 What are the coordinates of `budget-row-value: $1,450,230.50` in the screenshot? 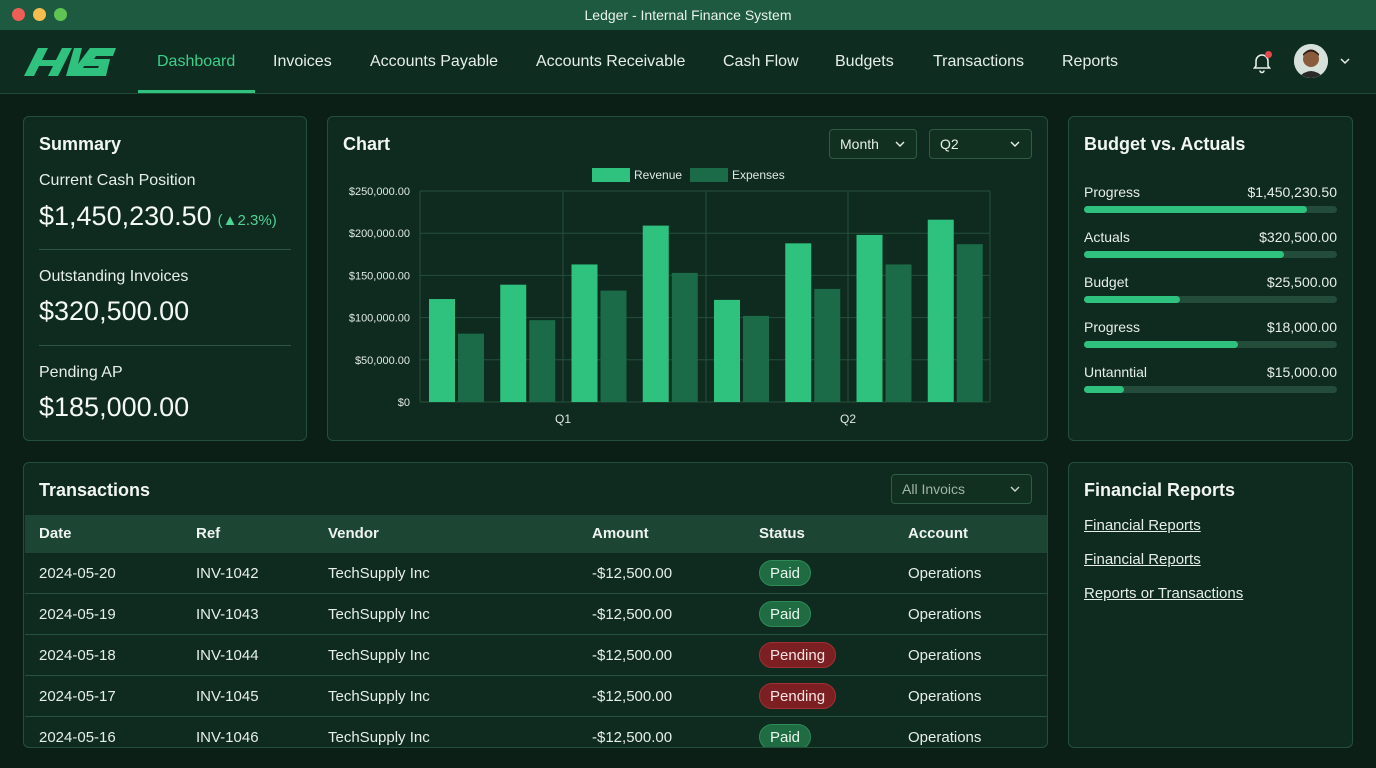 It's located at (1292, 192).